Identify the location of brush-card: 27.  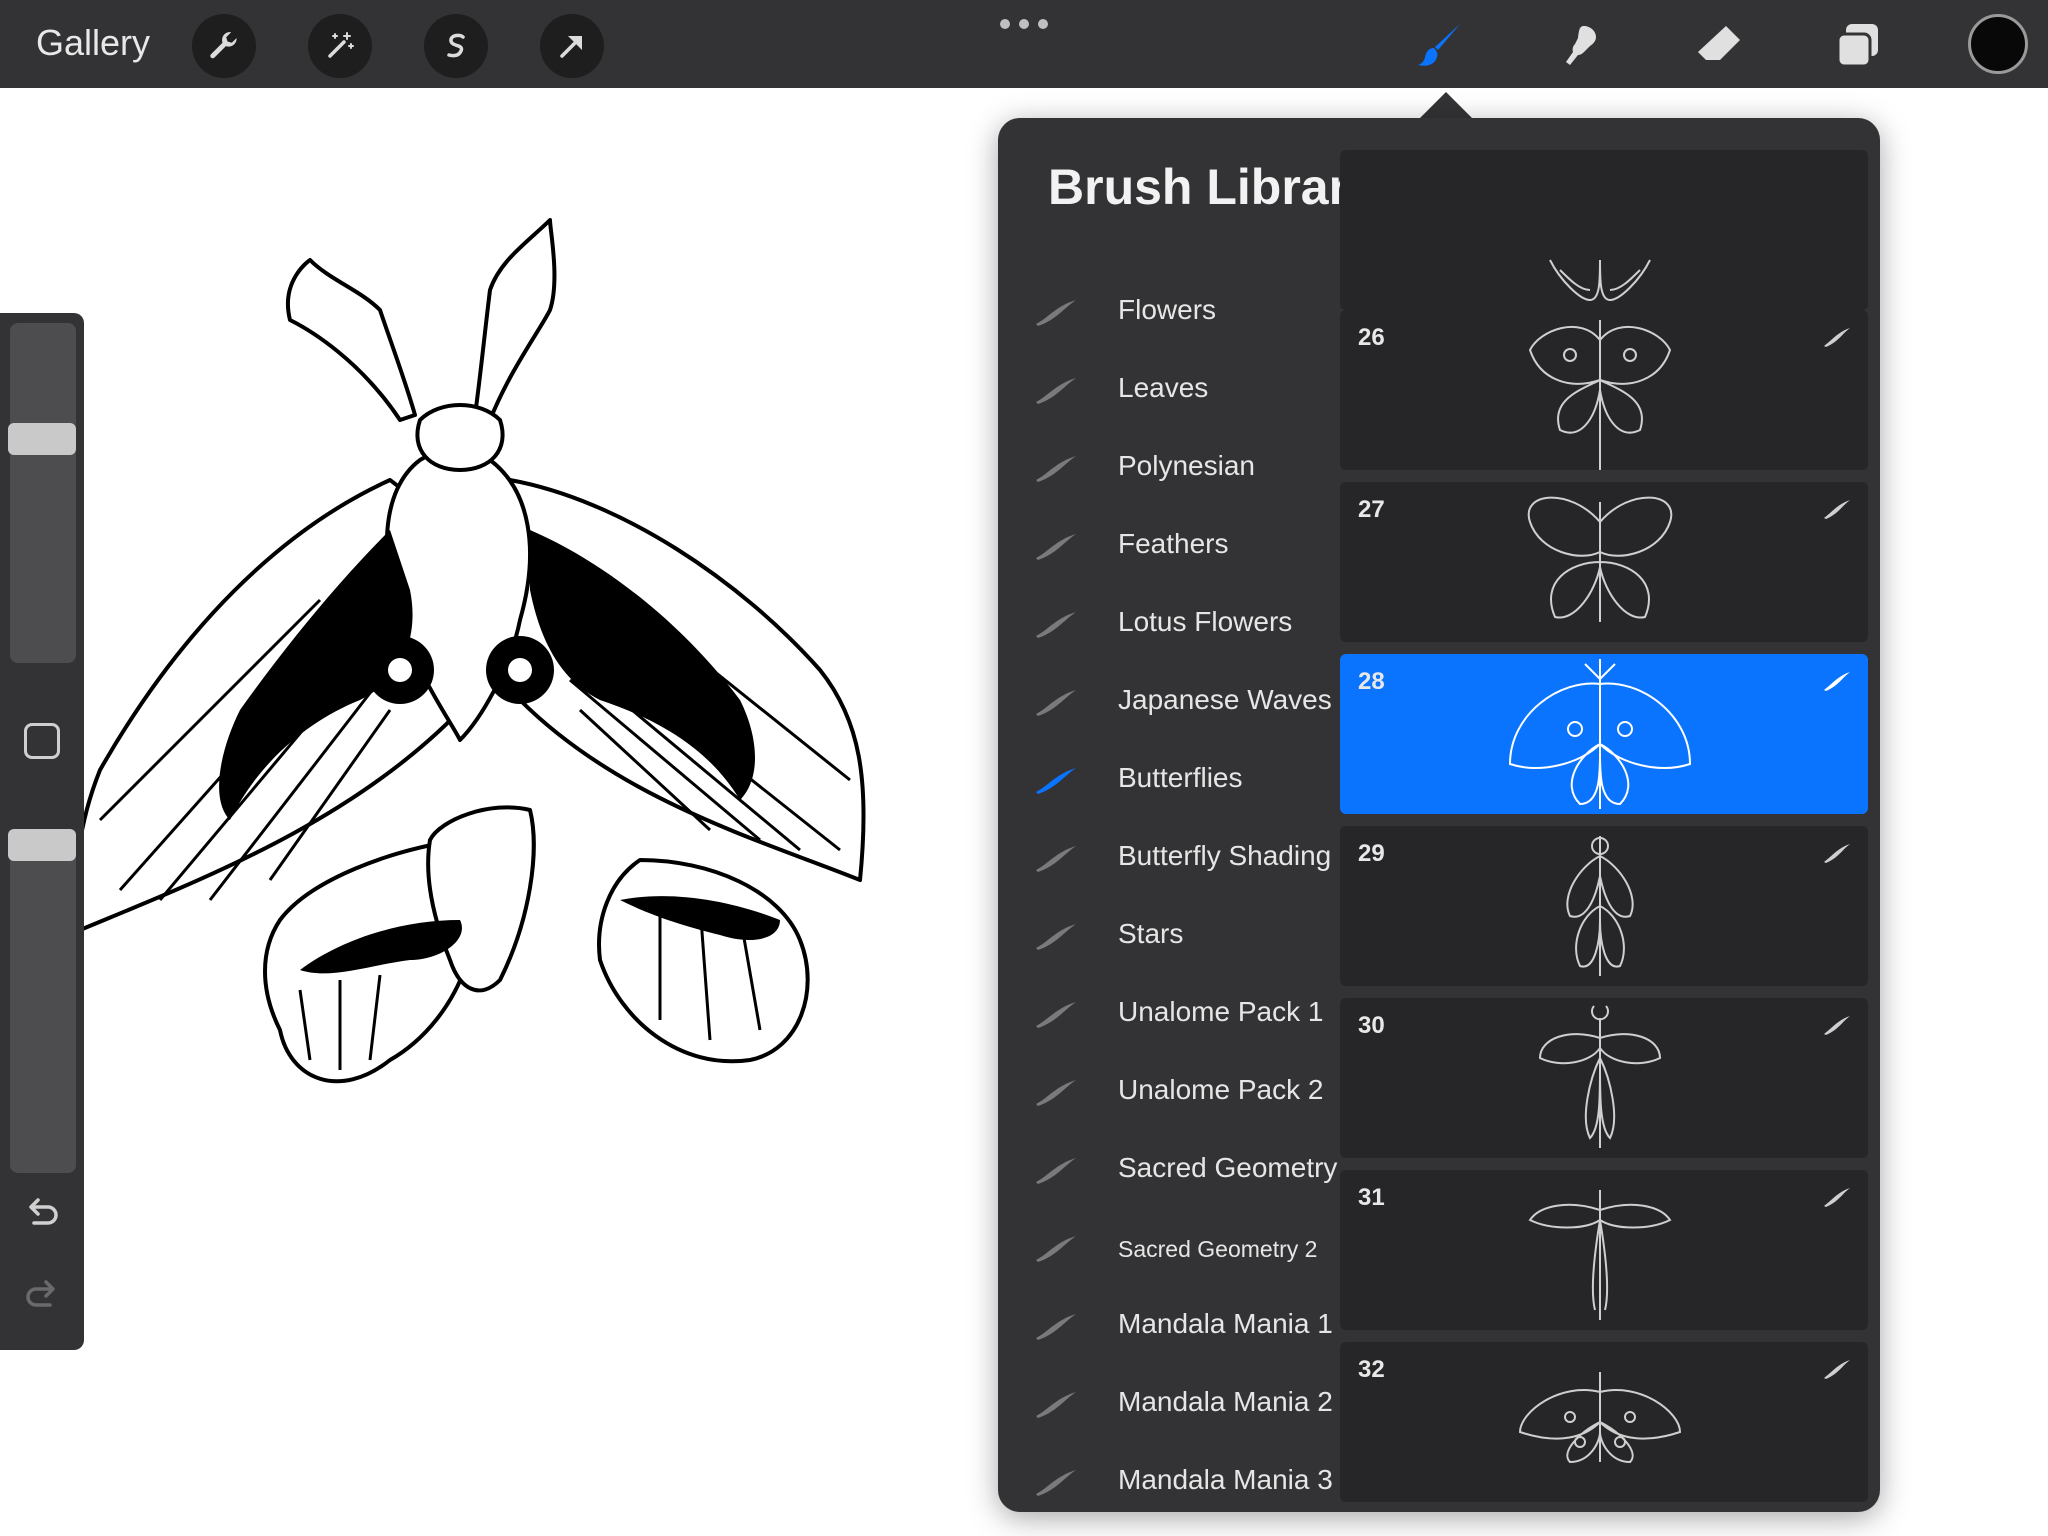
(1604, 562).